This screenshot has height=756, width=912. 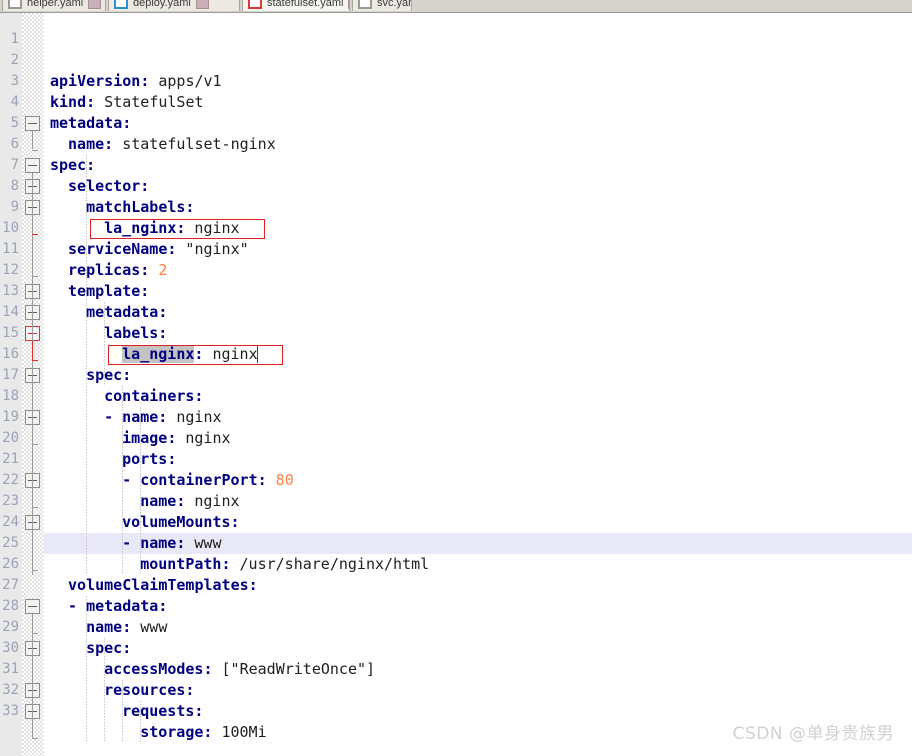 I want to click on editor-tab-label: svc.yaml, so click(x=394, y=4).